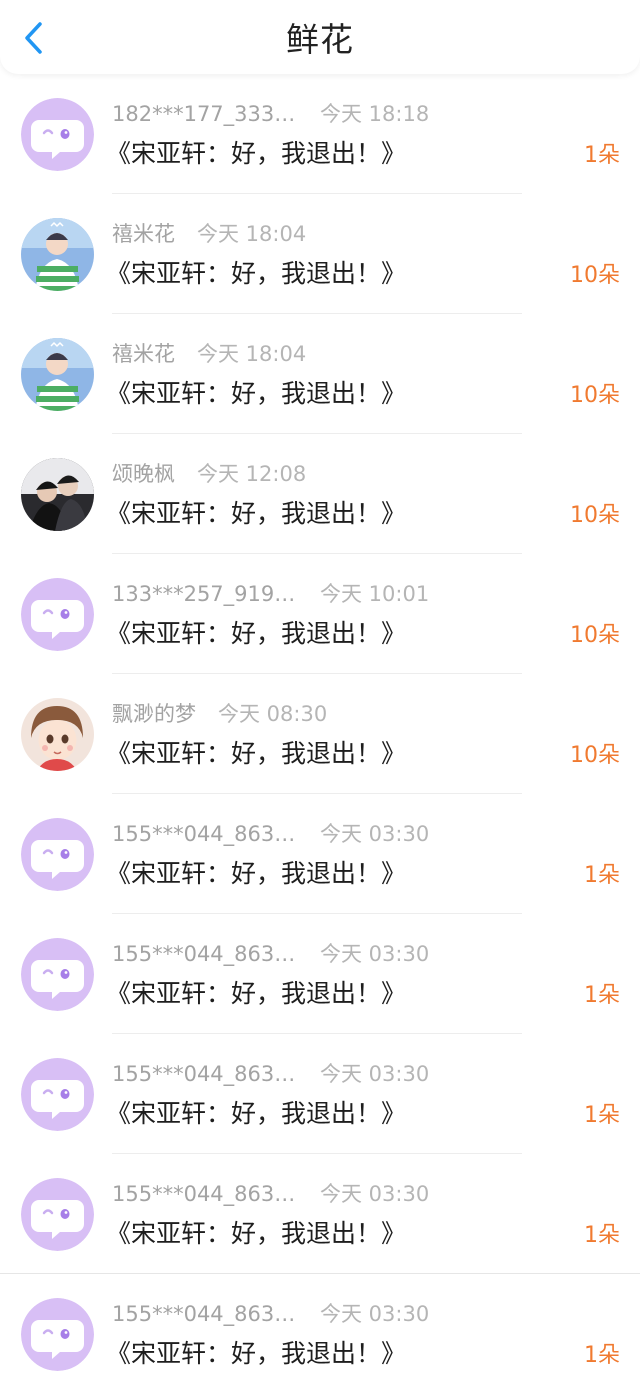  Describe the element at coordinates (143, 474) in the screenshot. I see `sender-name: 颂晚枫` at that location.